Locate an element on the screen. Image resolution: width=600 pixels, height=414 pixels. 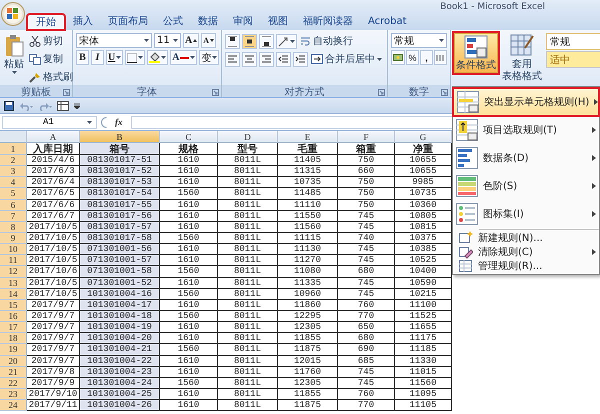
table-cell: 11485 is located at coordinates (308, 194).